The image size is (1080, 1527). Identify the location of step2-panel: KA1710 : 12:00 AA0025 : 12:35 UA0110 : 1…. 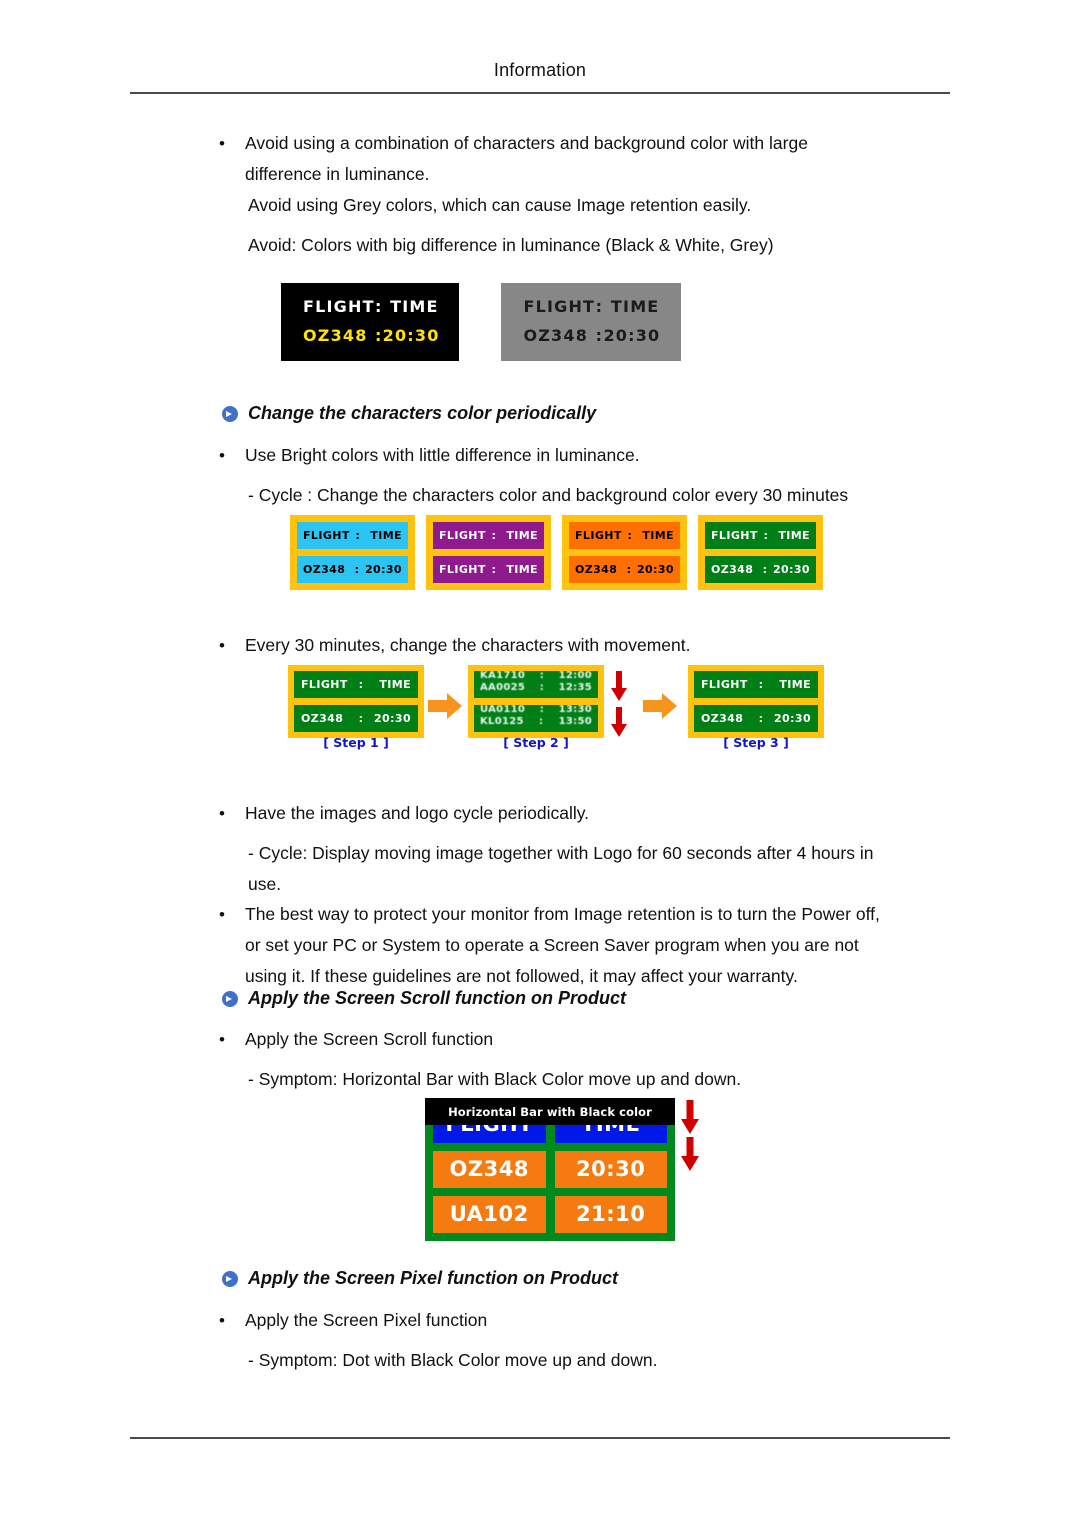
(536, 701).